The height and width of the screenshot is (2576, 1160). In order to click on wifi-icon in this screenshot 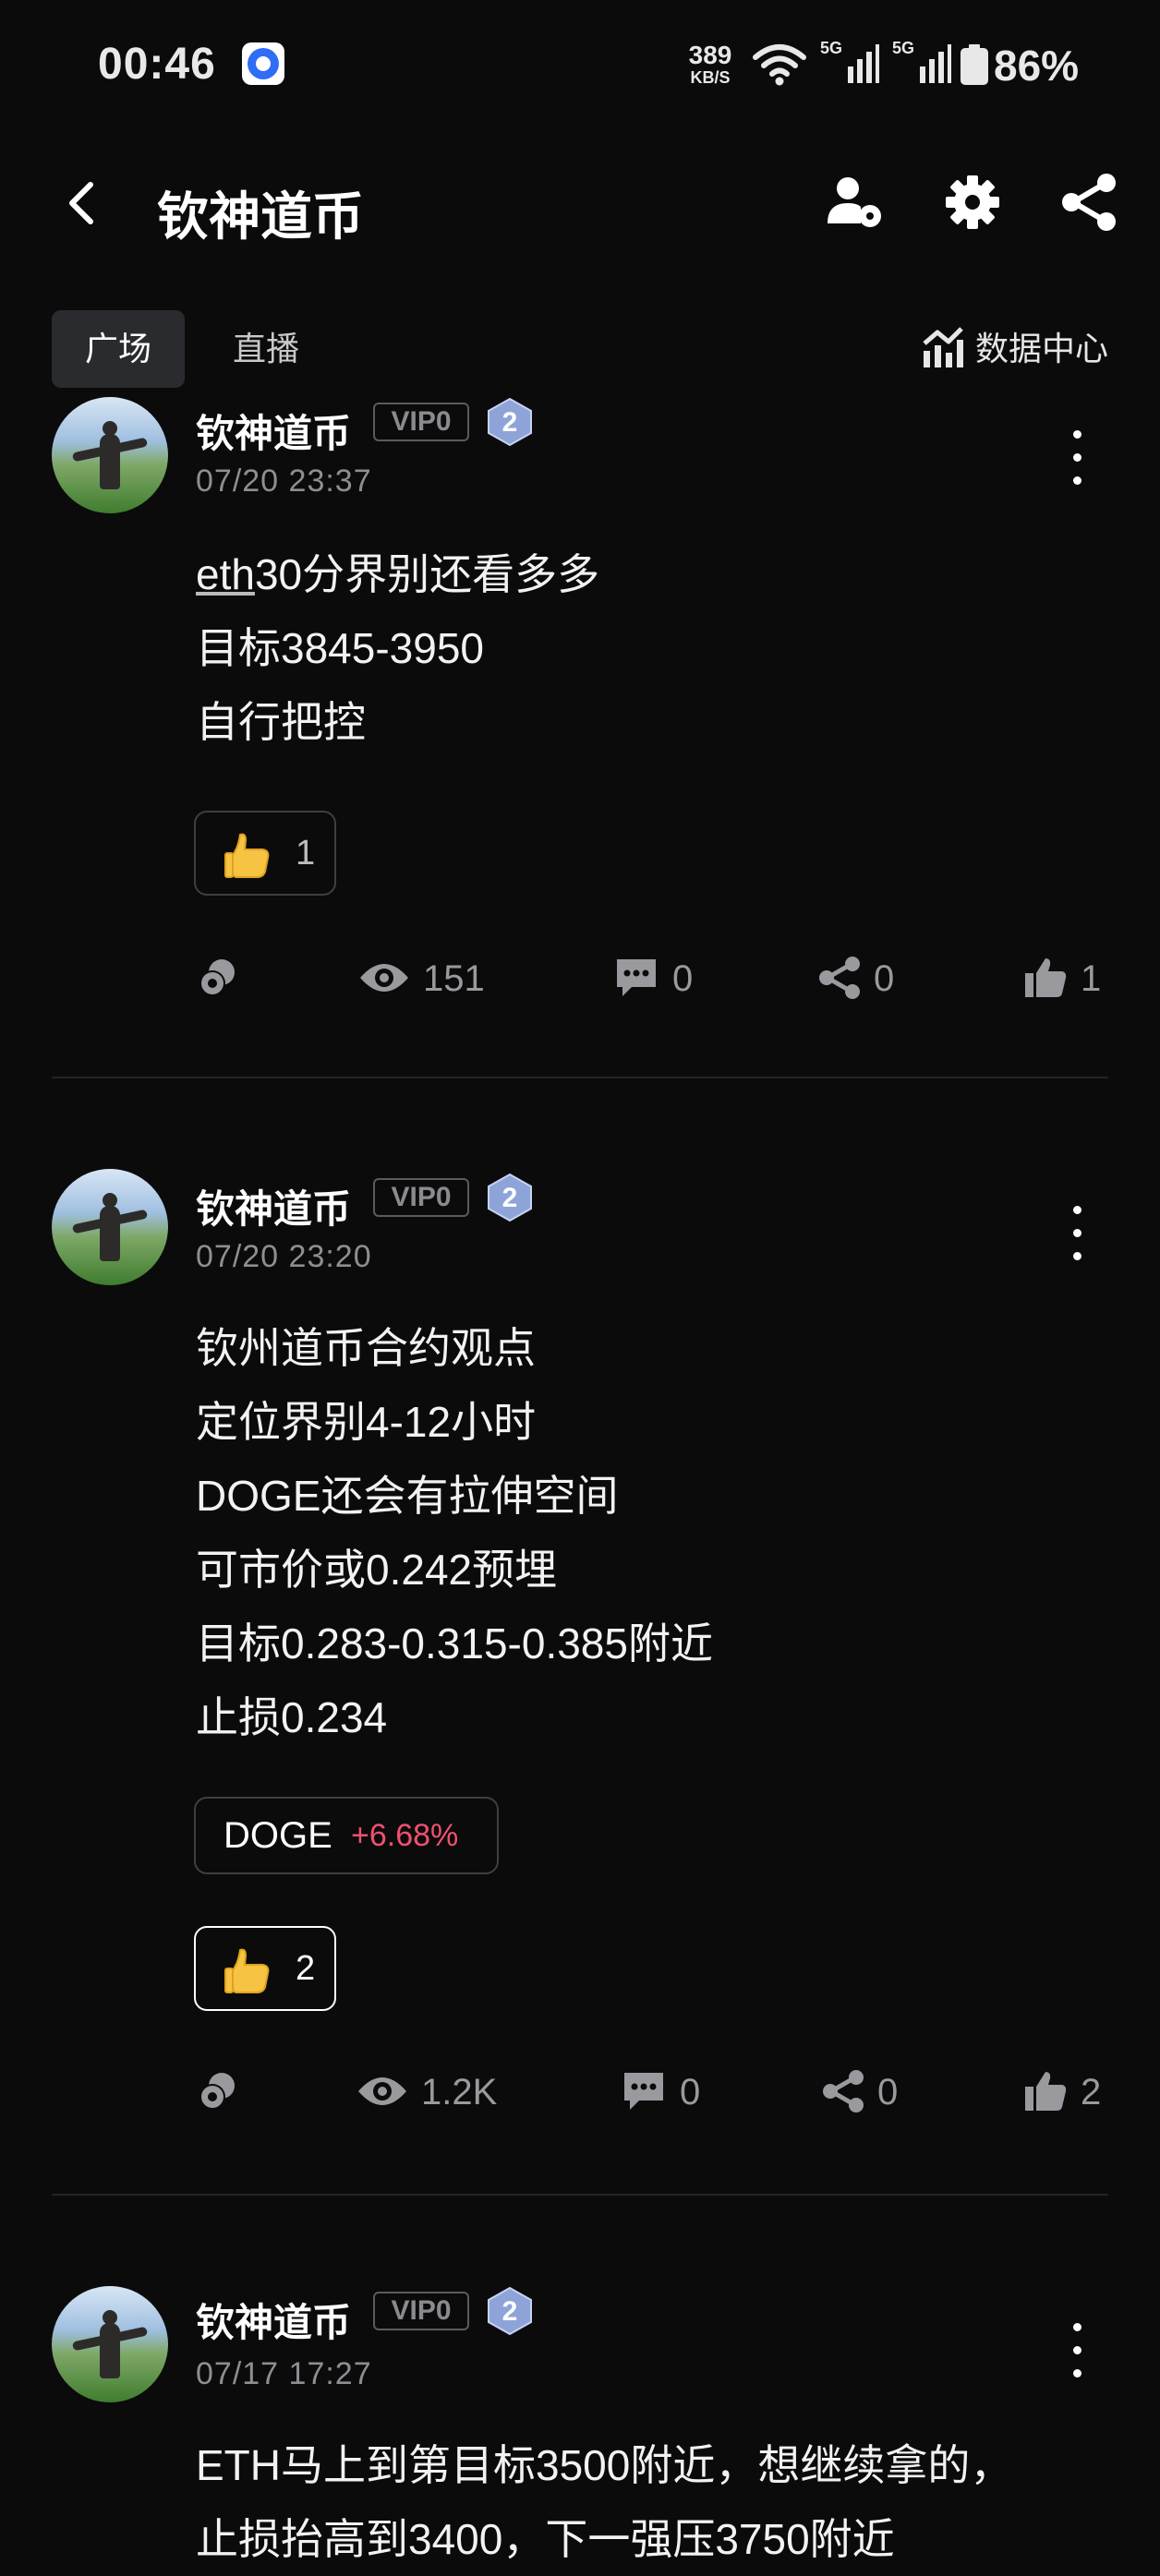, I will do `click(779, 66)`.